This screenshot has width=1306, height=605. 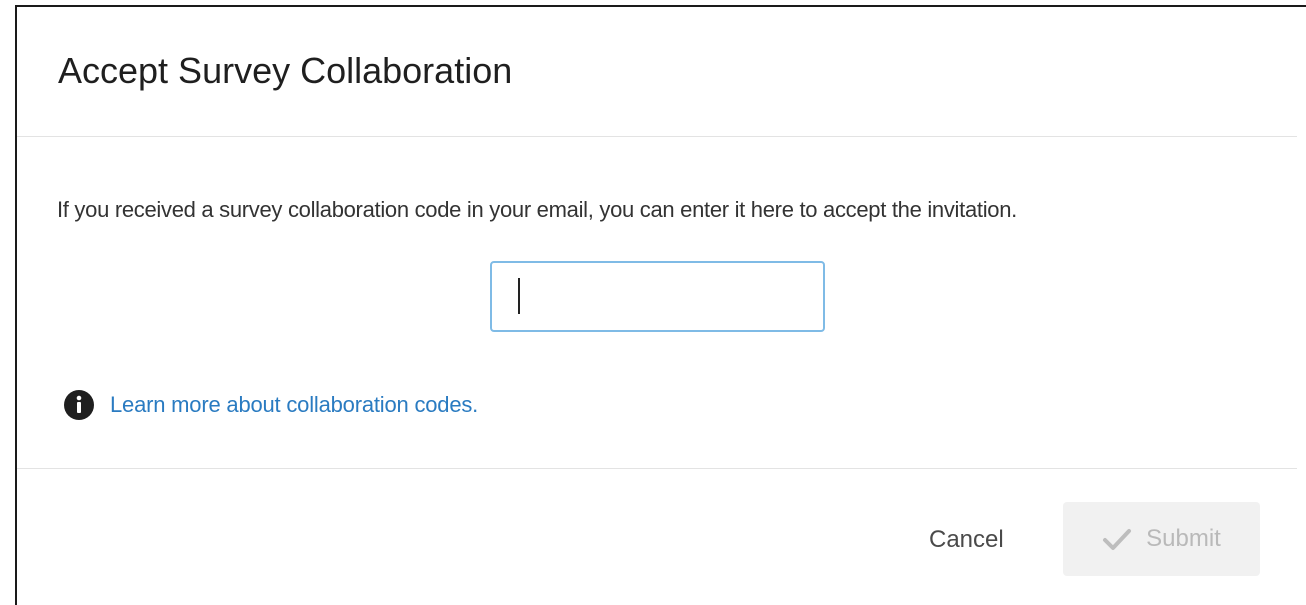 What do you see at coordinates (294, 405) in the screenshot?
I see `learn-more-link: Learn more about collaboration codes.` at bounding box center [294, 405].